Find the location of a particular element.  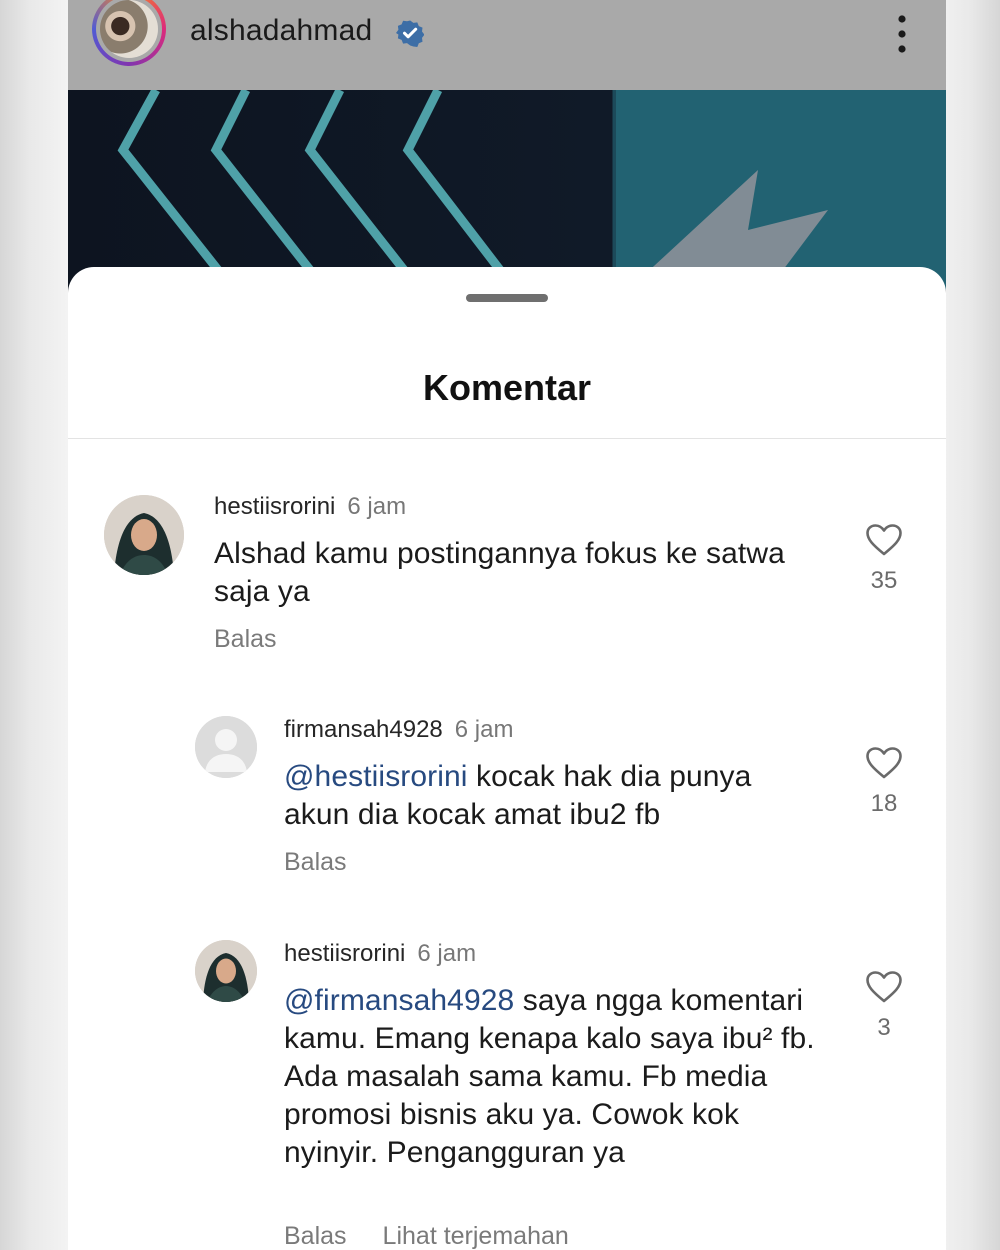

like-control: 18 is located at coordinates (884, 782).